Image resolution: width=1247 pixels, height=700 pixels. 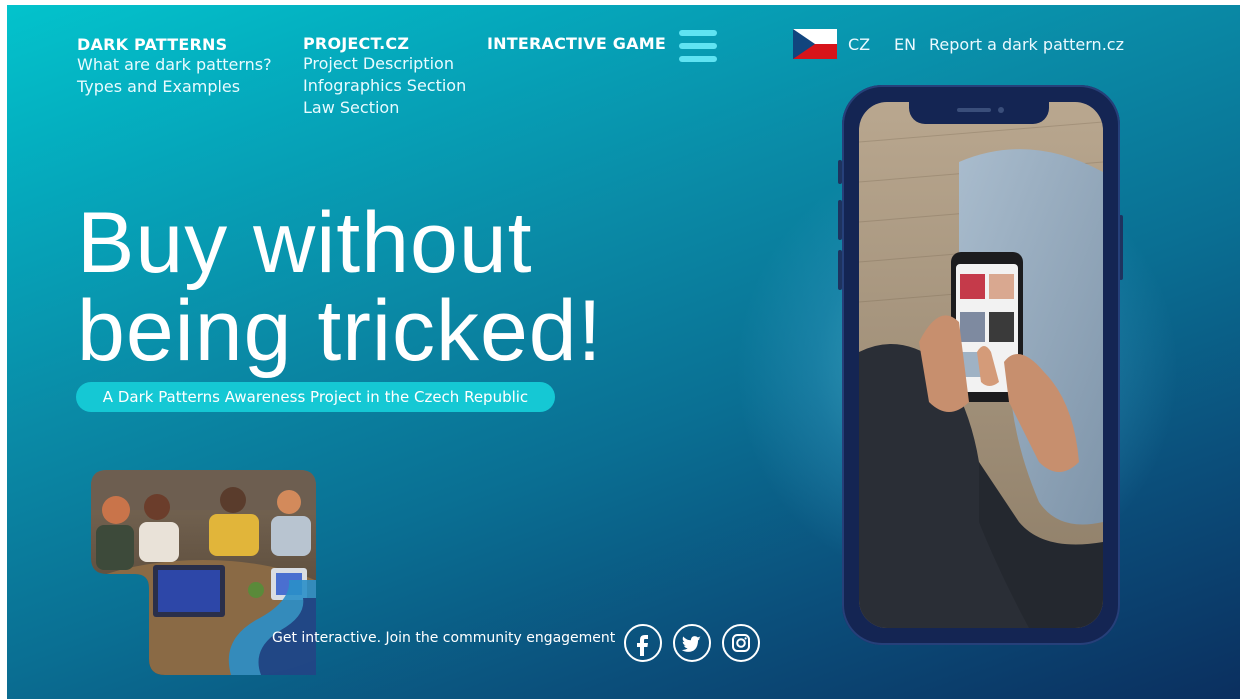 What do you see at coordinates (979, 113) in the screenshot?
I see `phone-notch` at bounding box center [979, 113].